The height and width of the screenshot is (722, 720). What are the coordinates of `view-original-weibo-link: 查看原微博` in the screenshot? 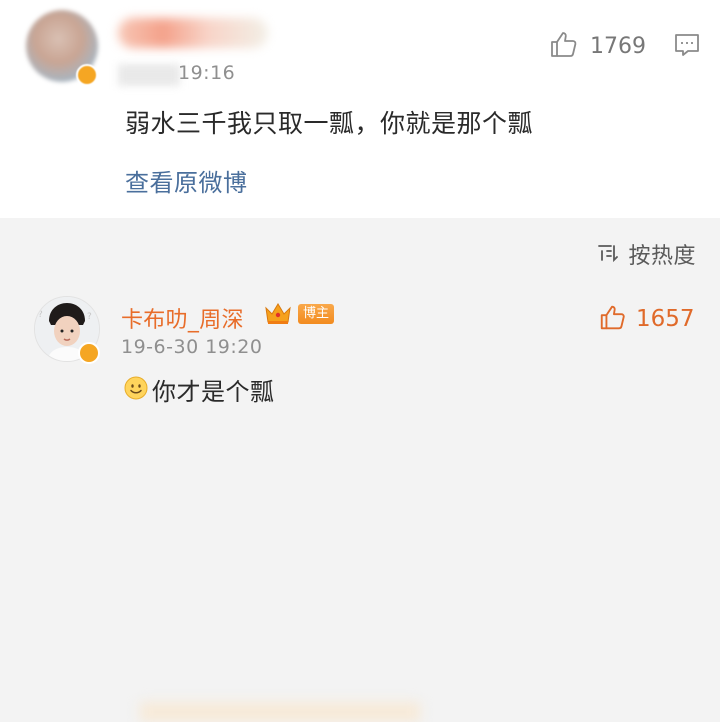 It's located at (186, 180).